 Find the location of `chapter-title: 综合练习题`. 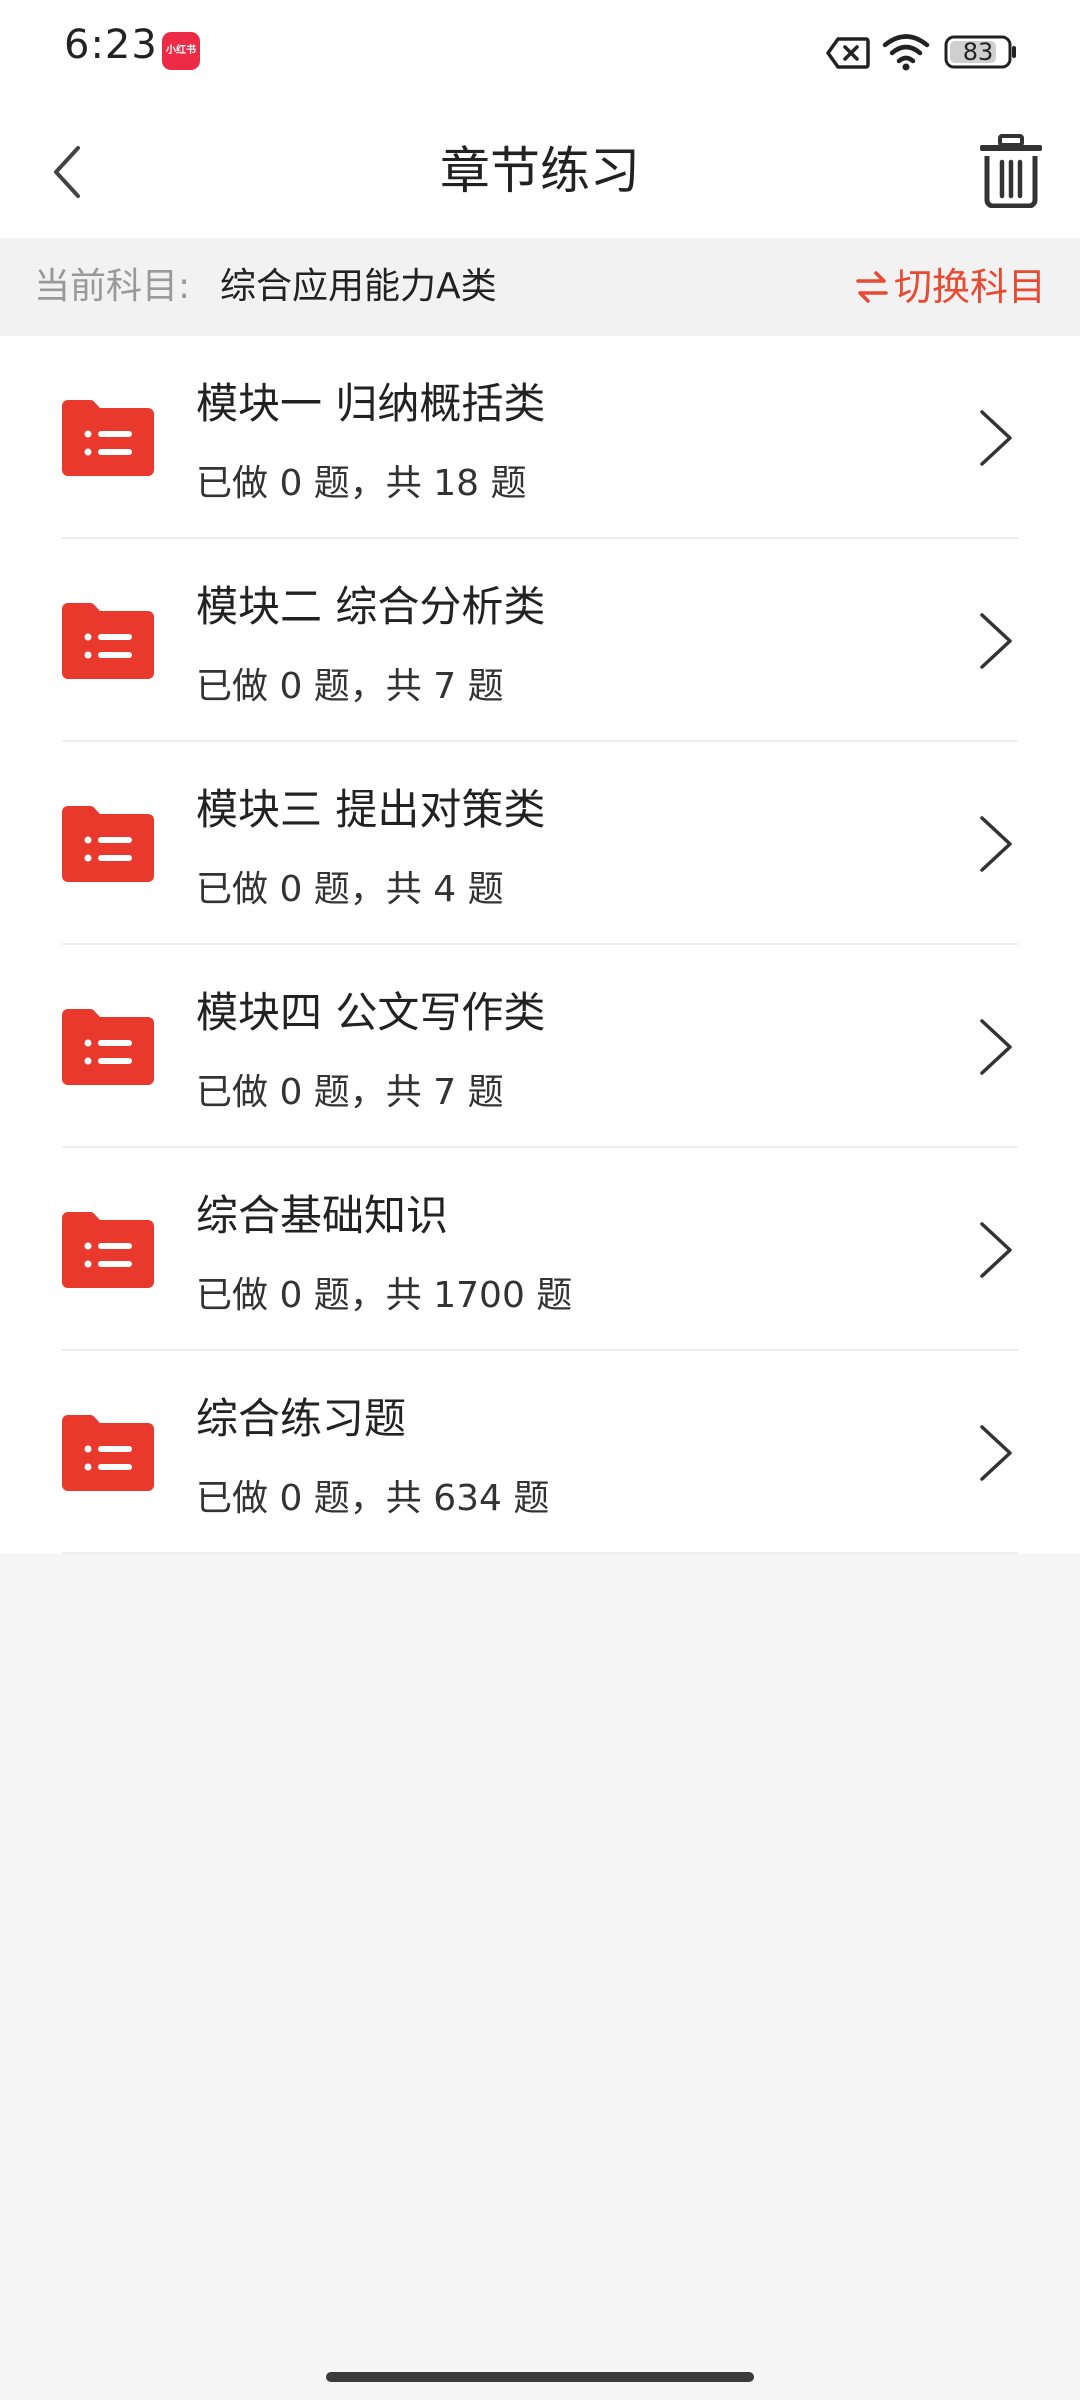

chapter-title: 综合练习题 is located at coordinates (301, 1418).